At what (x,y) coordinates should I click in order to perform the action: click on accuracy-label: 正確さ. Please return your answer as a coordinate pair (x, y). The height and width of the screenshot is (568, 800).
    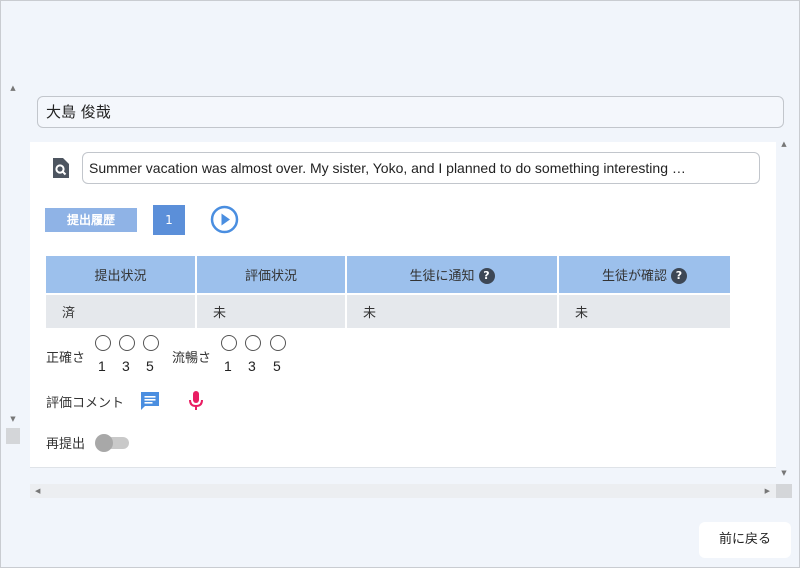
    Looking at the image, I should click on (66, 358).